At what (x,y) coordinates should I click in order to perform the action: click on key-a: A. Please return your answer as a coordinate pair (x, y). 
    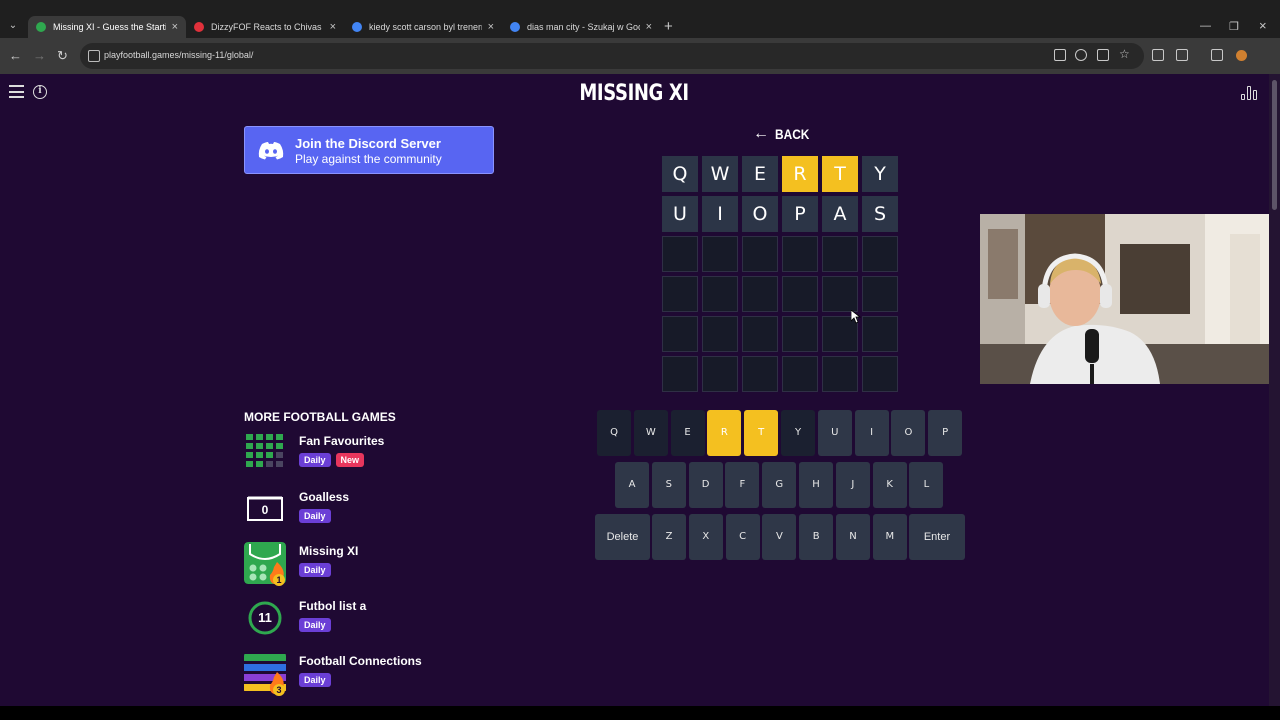
    Looking at the image, I should click on (632, 485).